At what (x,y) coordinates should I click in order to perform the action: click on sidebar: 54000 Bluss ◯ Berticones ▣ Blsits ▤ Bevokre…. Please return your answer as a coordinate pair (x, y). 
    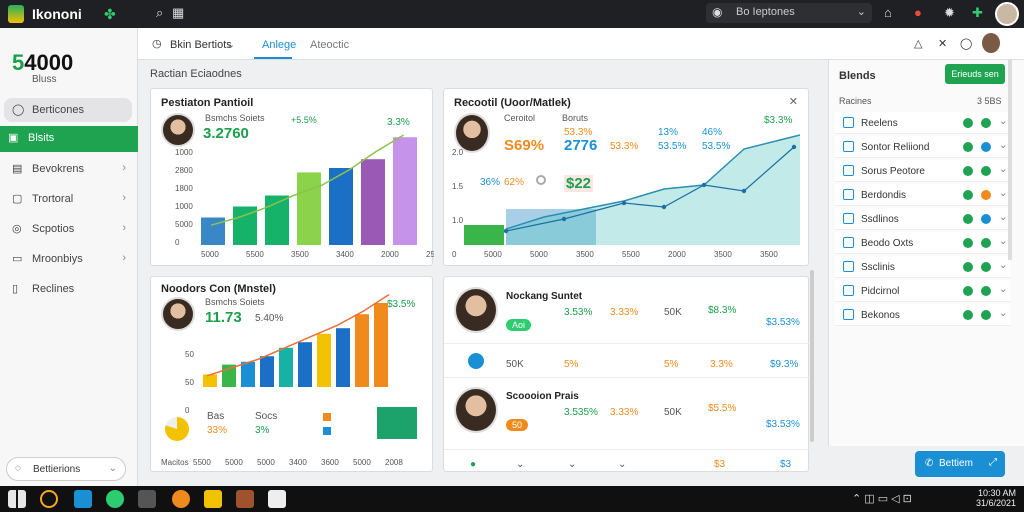
    Looking at the image, I should click on (69, 257).